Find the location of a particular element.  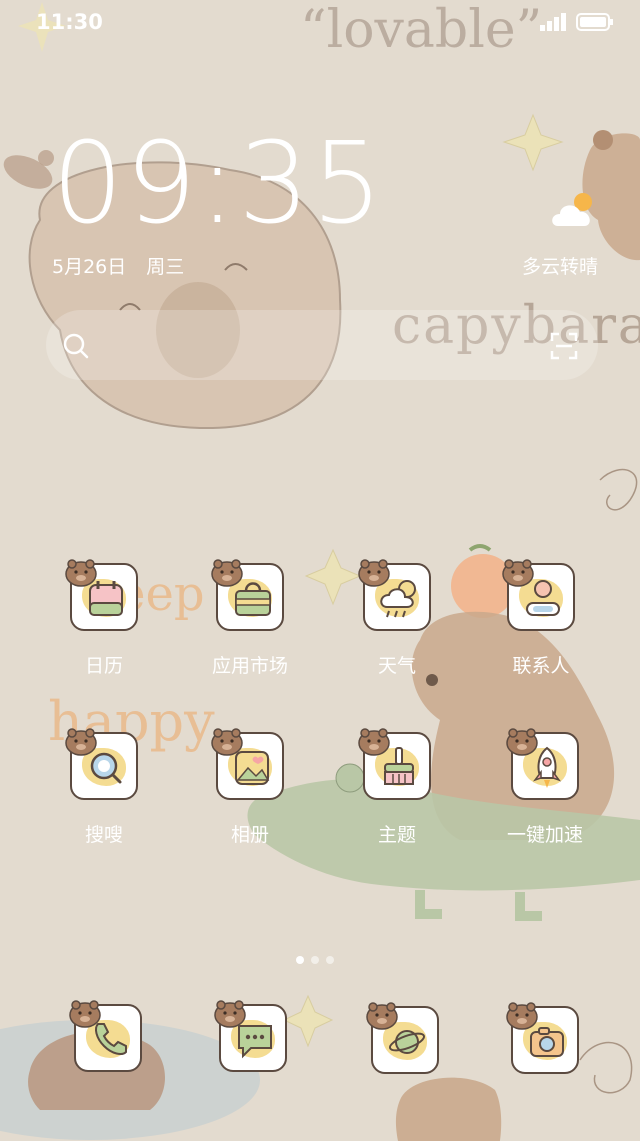

dock-phone is located at coordinates (108, 1036).